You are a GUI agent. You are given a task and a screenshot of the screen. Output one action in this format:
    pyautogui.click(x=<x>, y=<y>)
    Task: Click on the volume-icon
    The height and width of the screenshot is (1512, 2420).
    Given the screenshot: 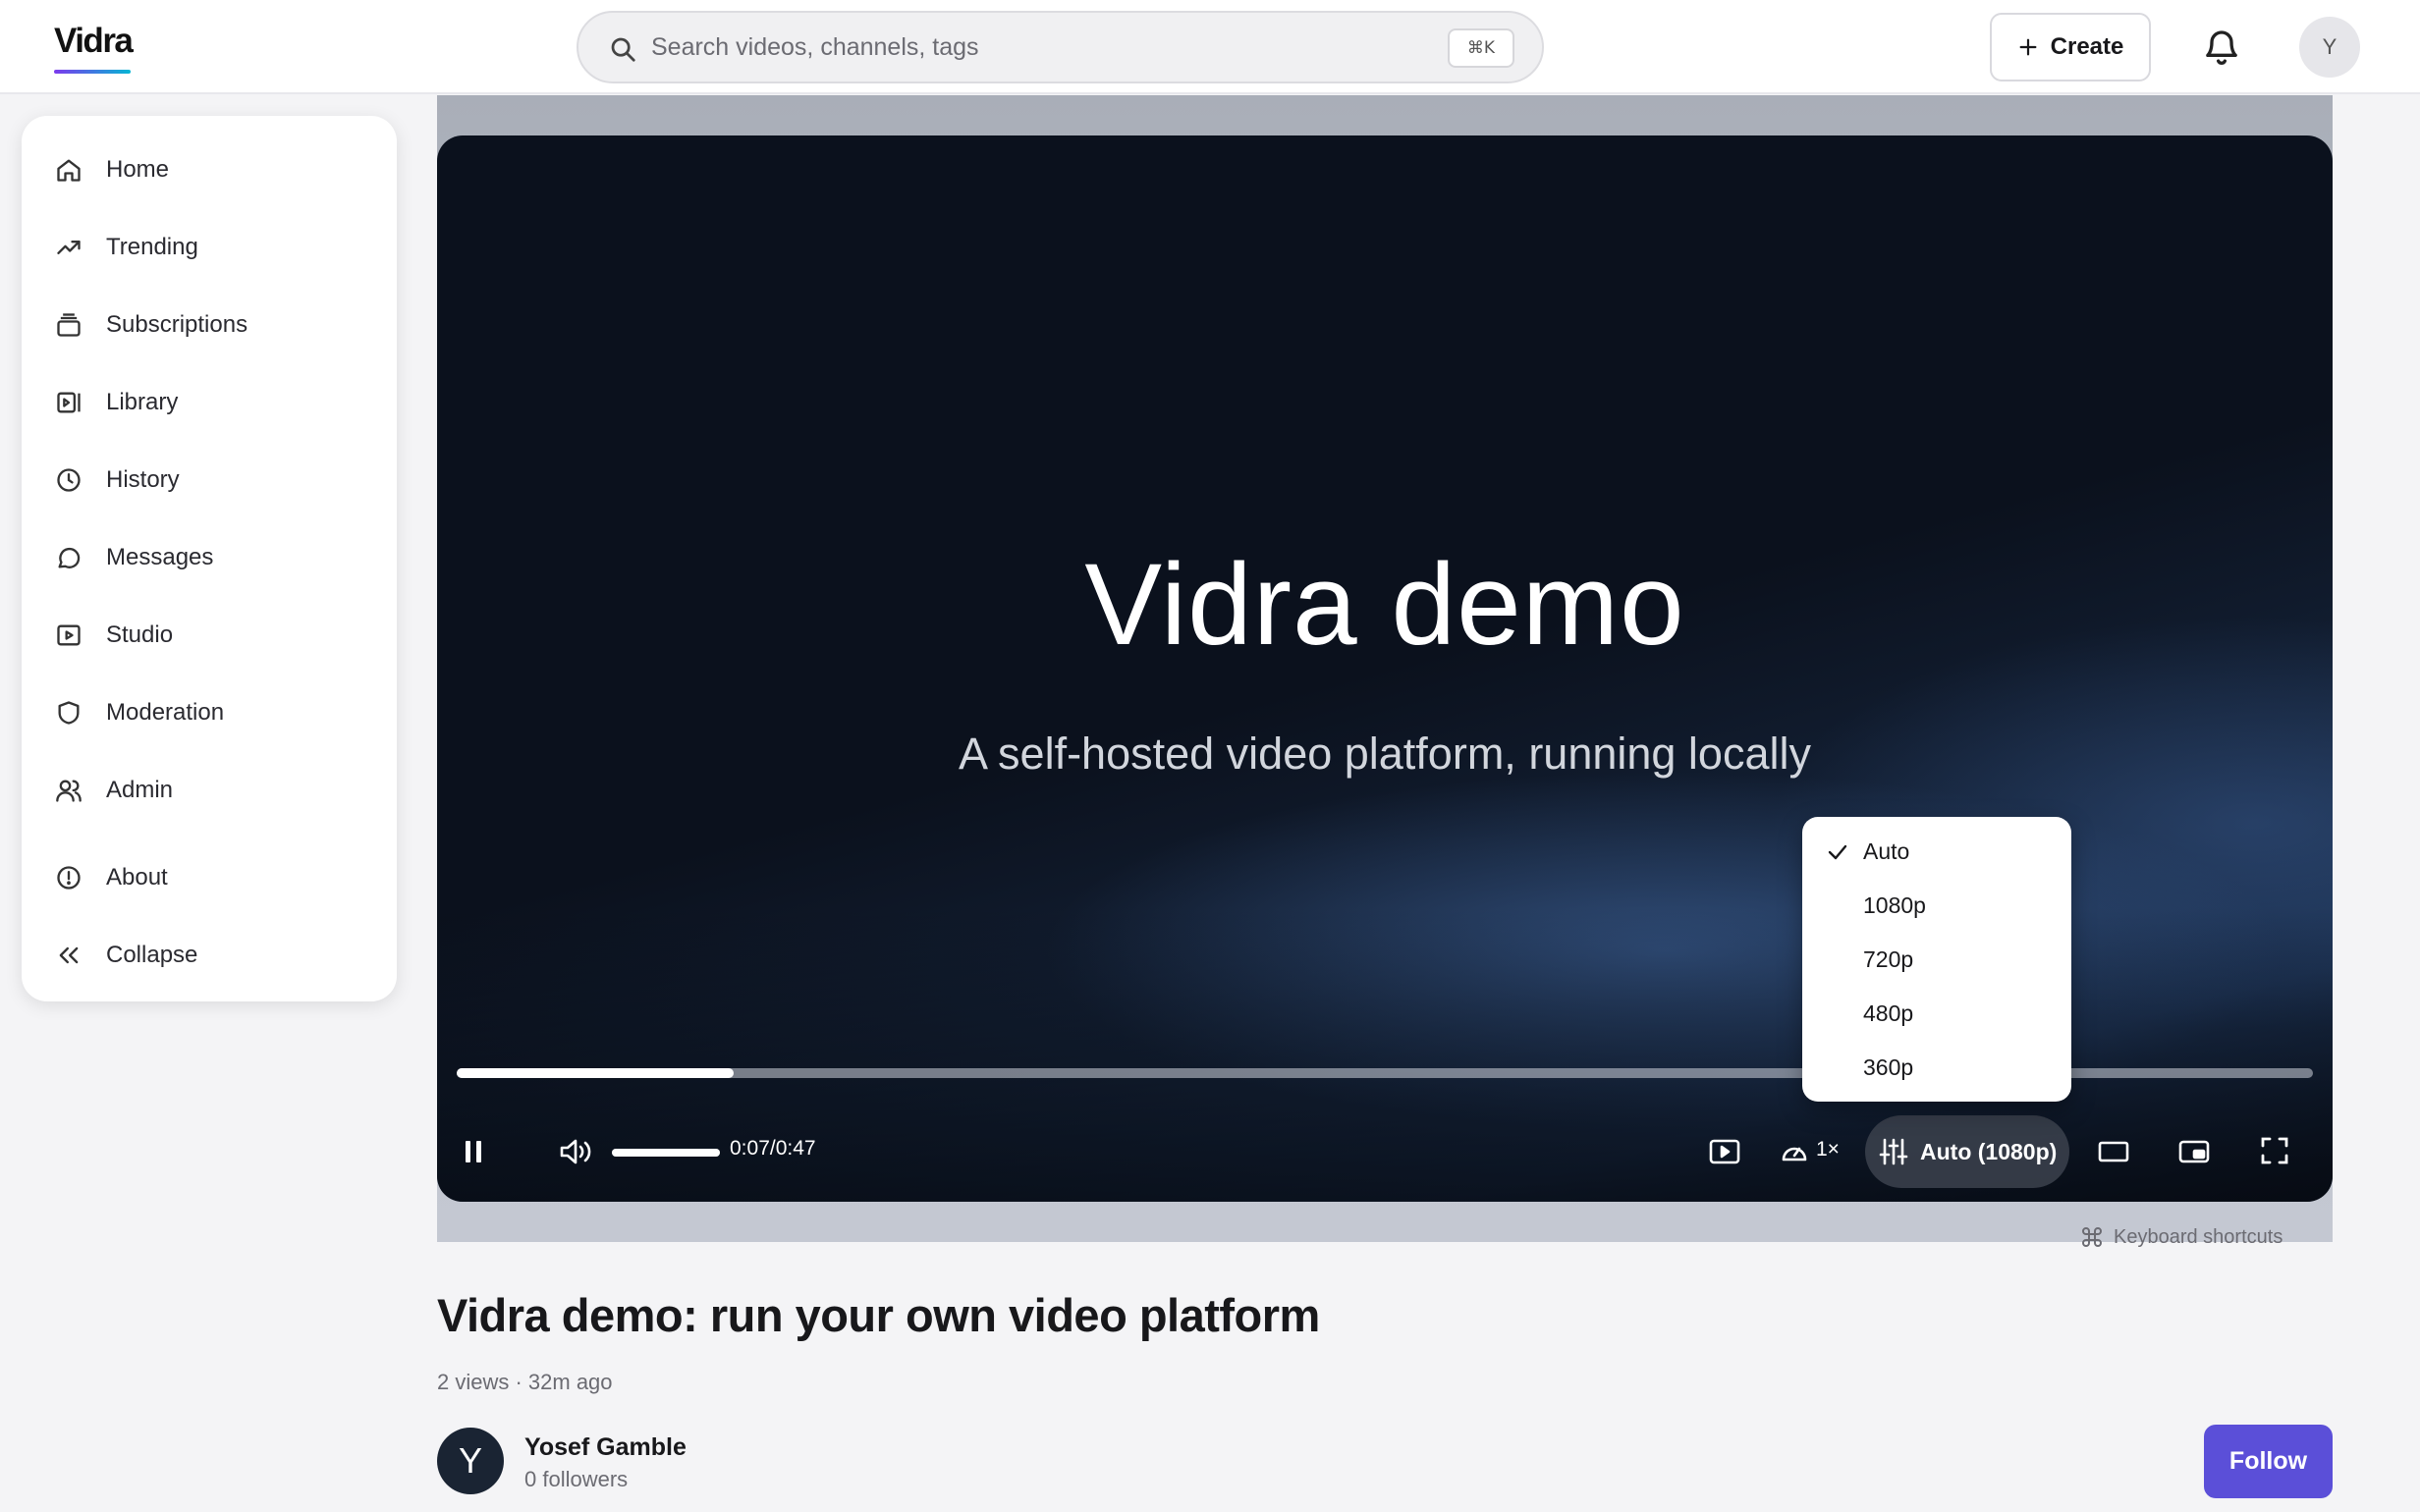 What is the action you would take?
    pyautogui.click(x=575, y=1151)
    